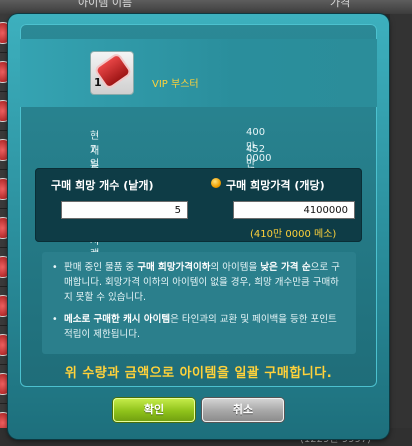 This screenshot has height=446, width=412. What do you see at coordinates (340, 4) in the screenshot?
I see `header-price: 가격` at bounding box center [340, 4].